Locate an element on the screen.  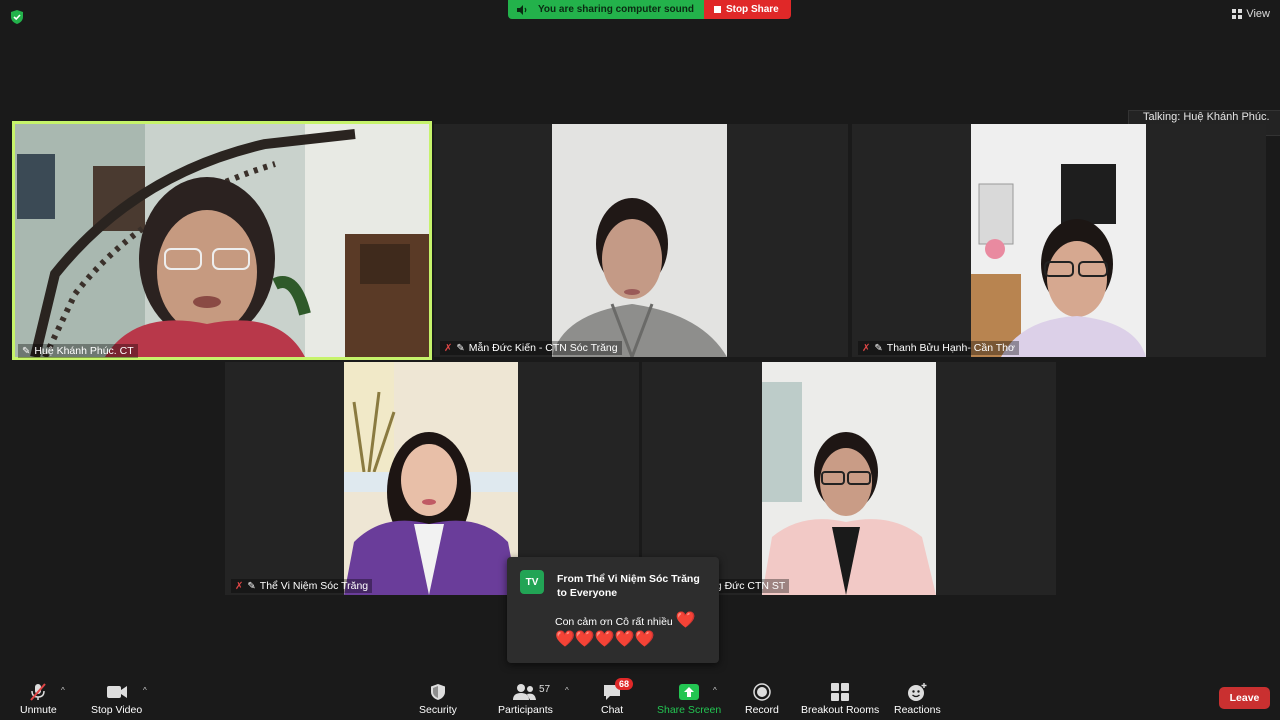
unmute-button: Unmute is located at coordinates (38, 699).